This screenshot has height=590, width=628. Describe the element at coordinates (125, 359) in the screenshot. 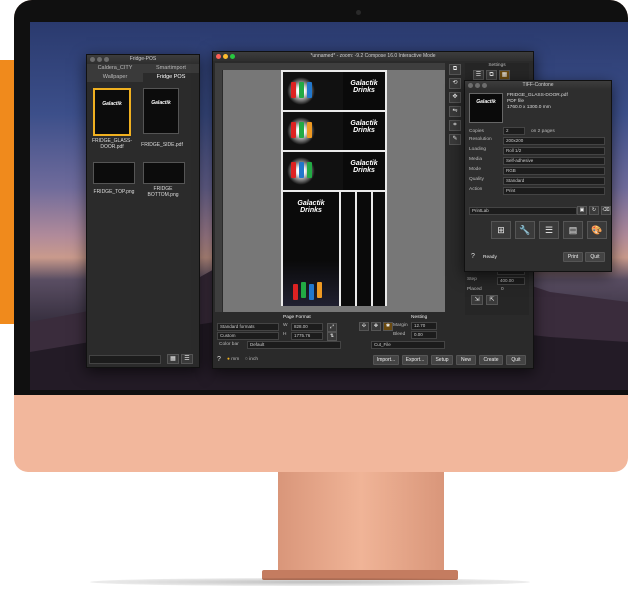

I see `search-input` at that location.